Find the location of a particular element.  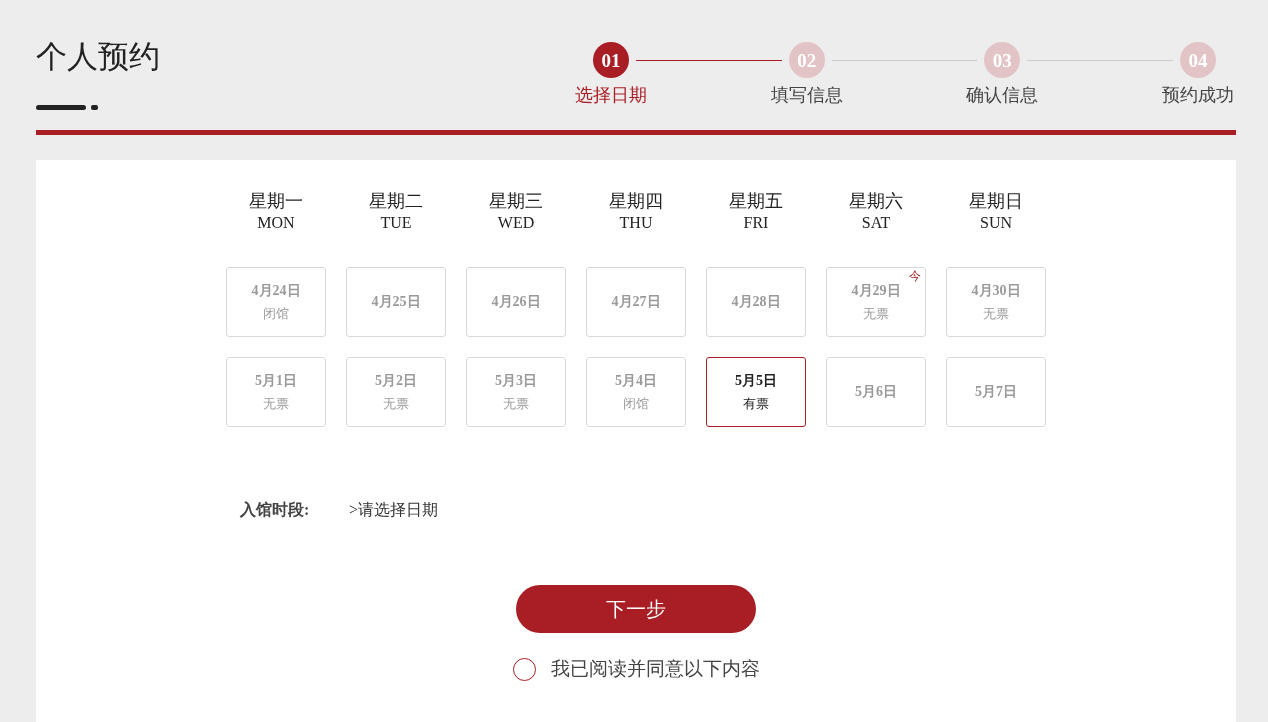

weekday-name: 星期五 is located at coordinates (756, 201).